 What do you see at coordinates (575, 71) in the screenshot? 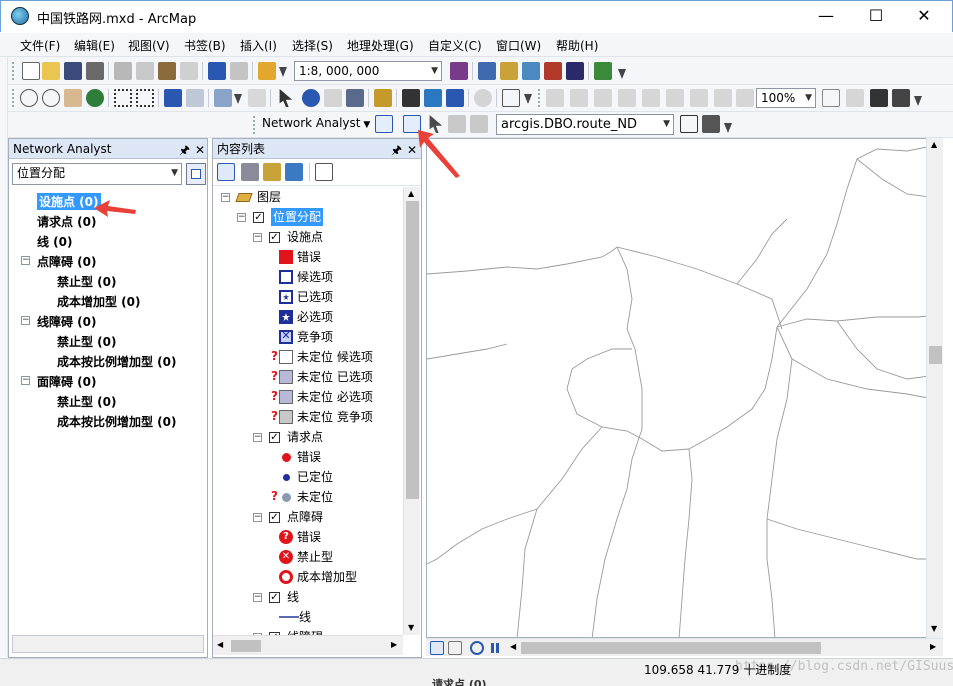
I see `python-window-icon` at bounding box center [575, 71].